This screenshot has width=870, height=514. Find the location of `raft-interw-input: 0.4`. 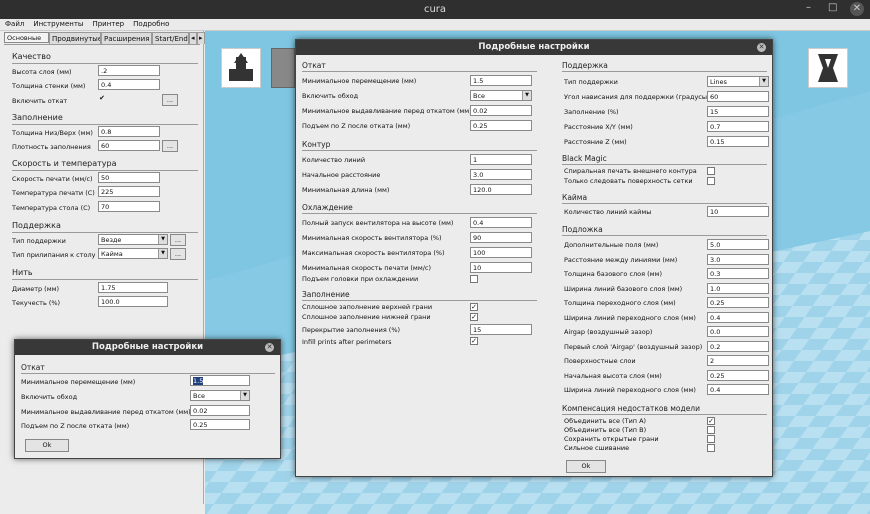

raft-interw-input: 0.4 is located at coordinates (738, 317).